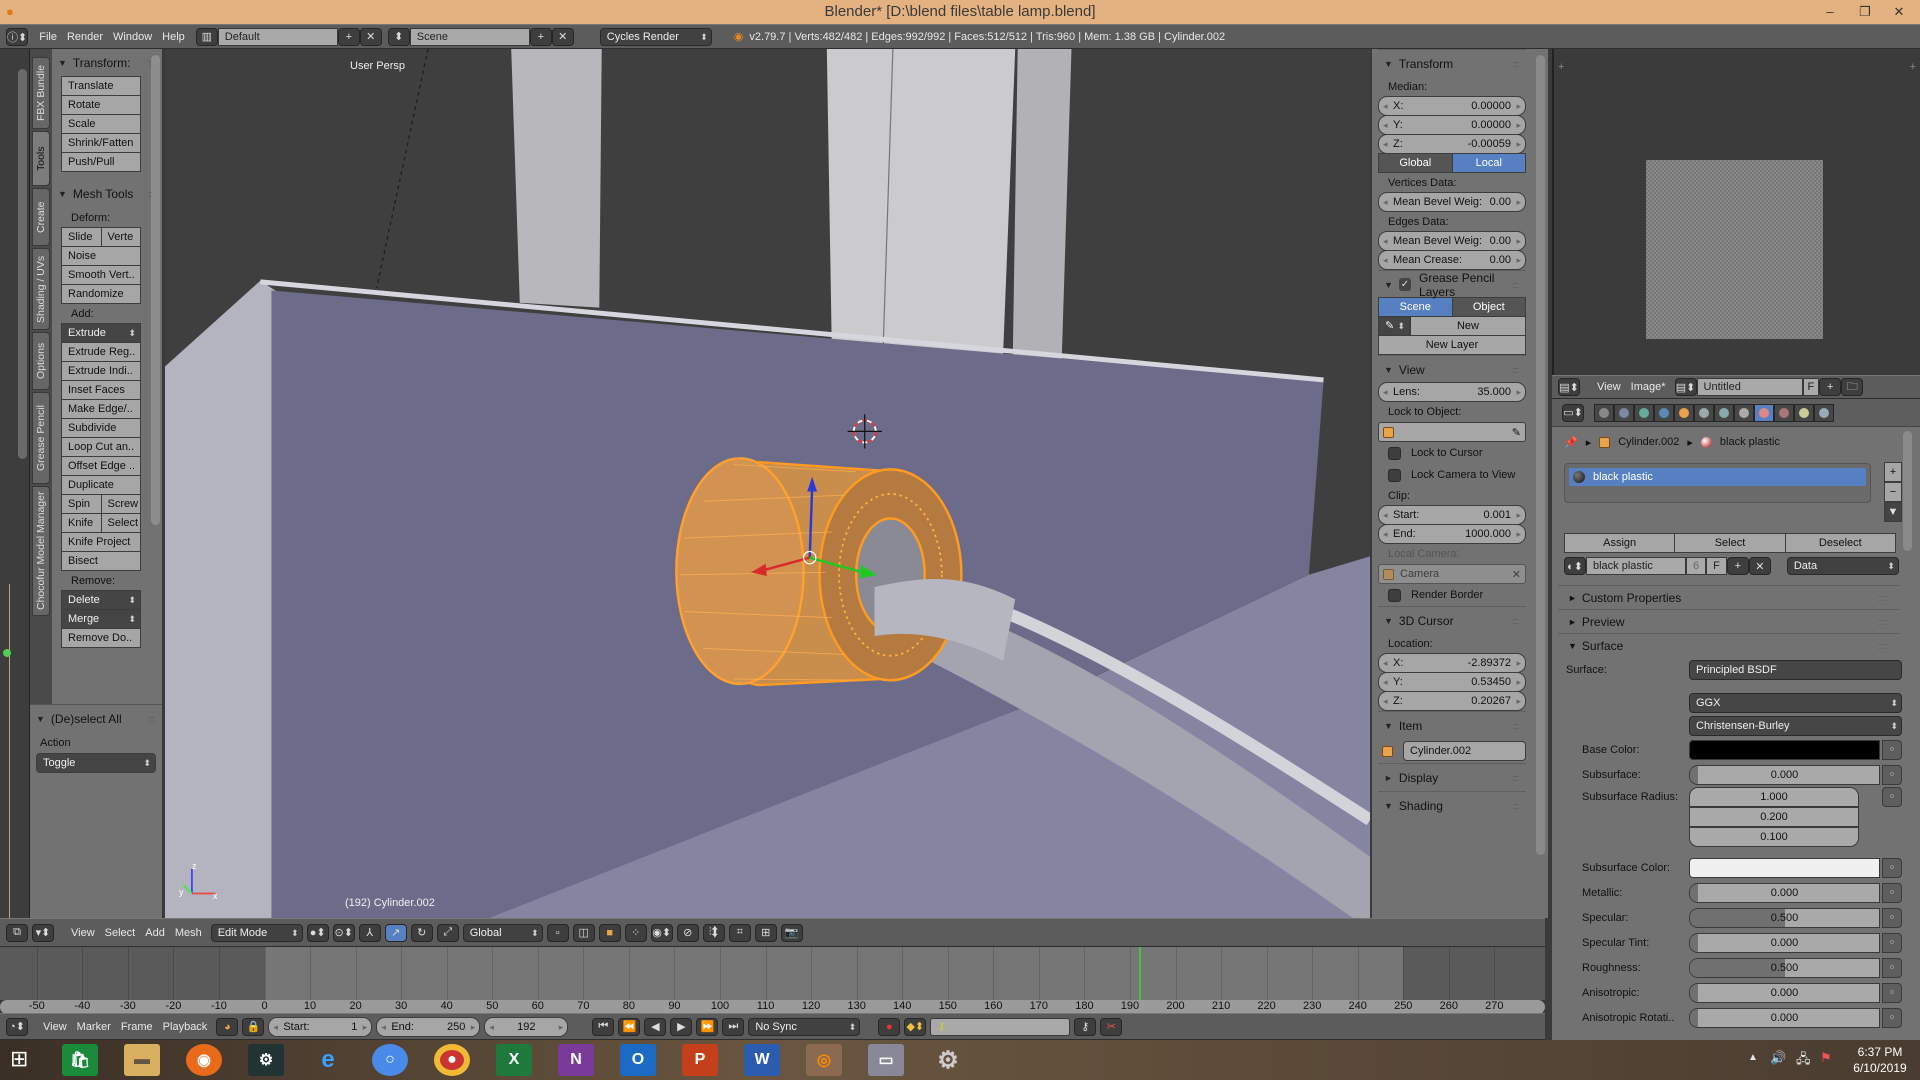  Describe the element at coordinates (1571, 442) in the screenshot. I see `pin-icon: 📌` at that location.